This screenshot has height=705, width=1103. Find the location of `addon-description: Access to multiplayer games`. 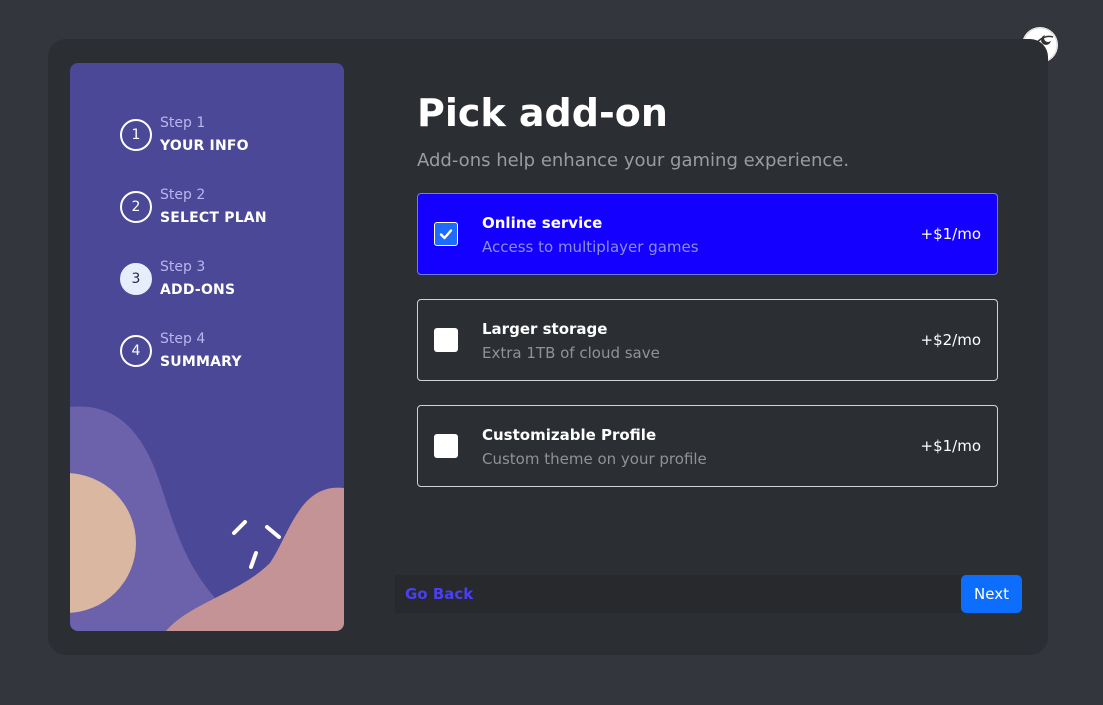

addon-description: Access to multiplayer games is located at coordinates (590, 247).